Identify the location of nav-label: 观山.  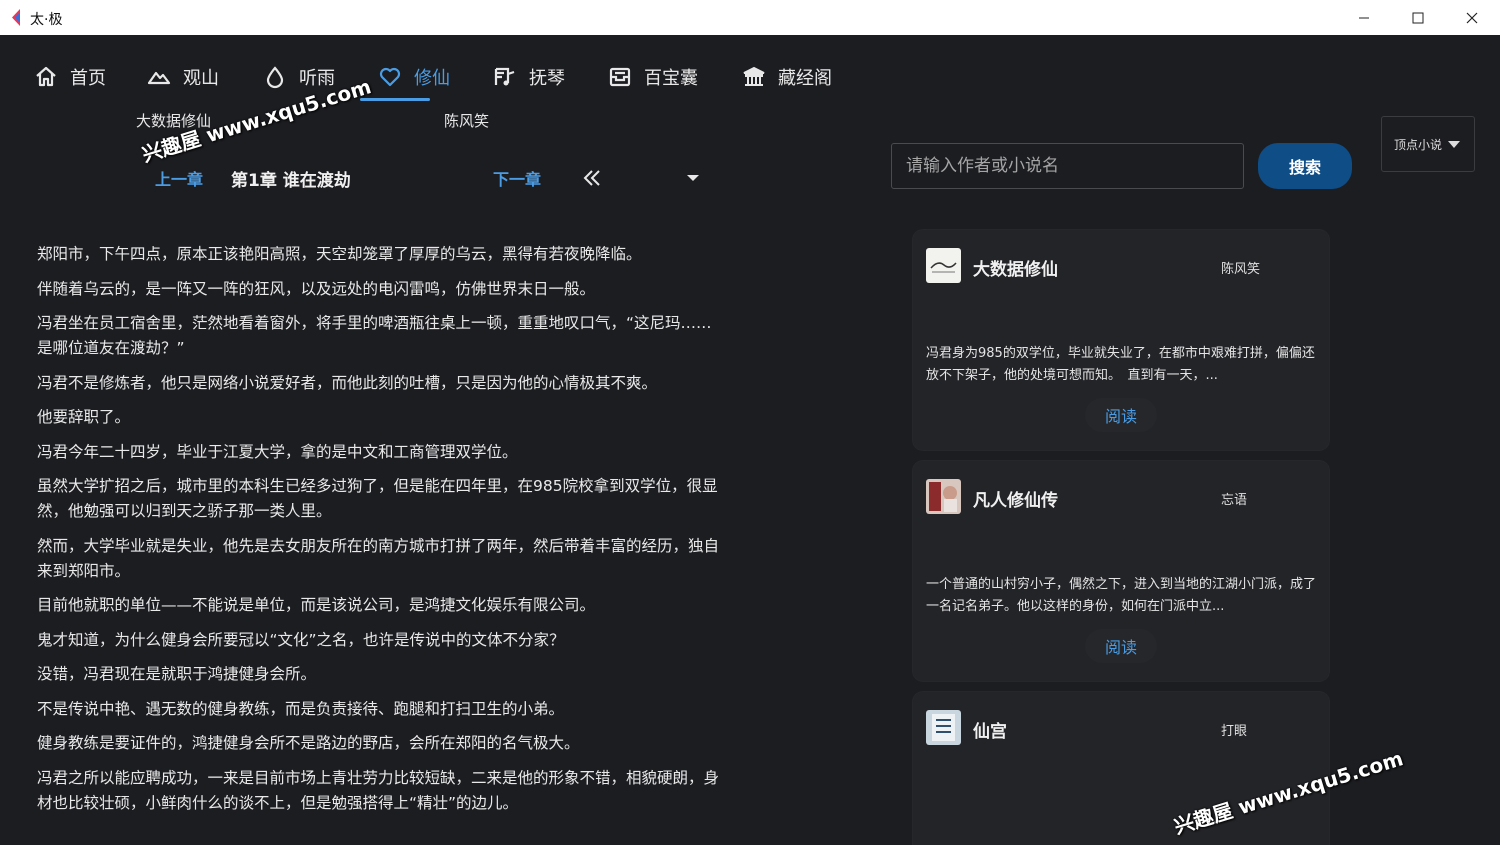
(201, 78).